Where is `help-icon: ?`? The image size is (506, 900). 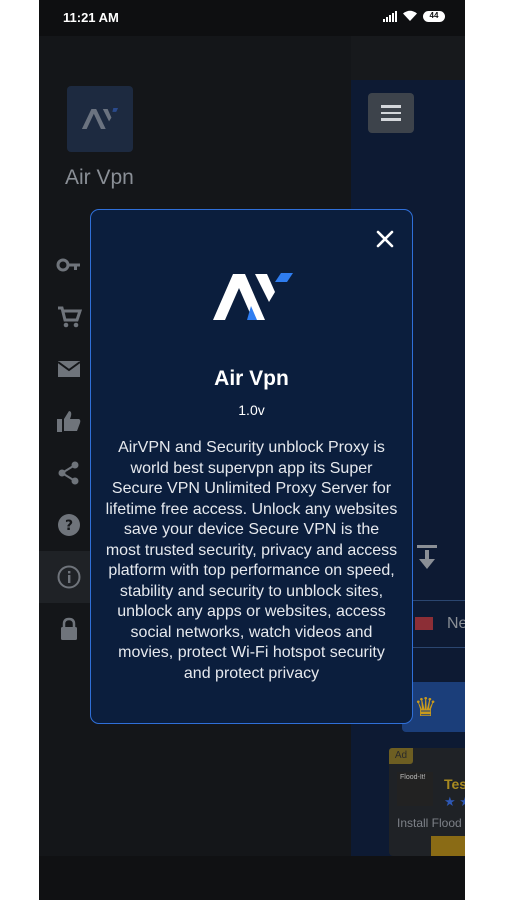
help-icon: ? is located at coordinates (69, 525).